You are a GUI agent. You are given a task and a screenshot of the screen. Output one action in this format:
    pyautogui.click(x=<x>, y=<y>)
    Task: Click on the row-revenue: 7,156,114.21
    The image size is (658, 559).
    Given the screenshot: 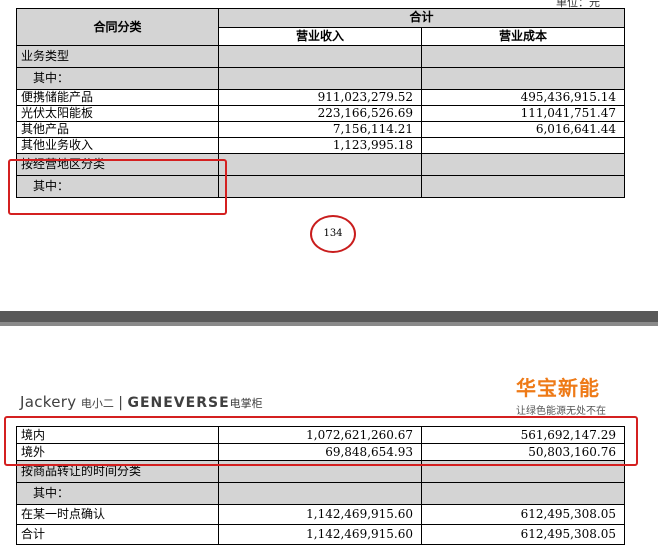 What is the action you would take?
    pyautogui.click(x=320, y=129)
    